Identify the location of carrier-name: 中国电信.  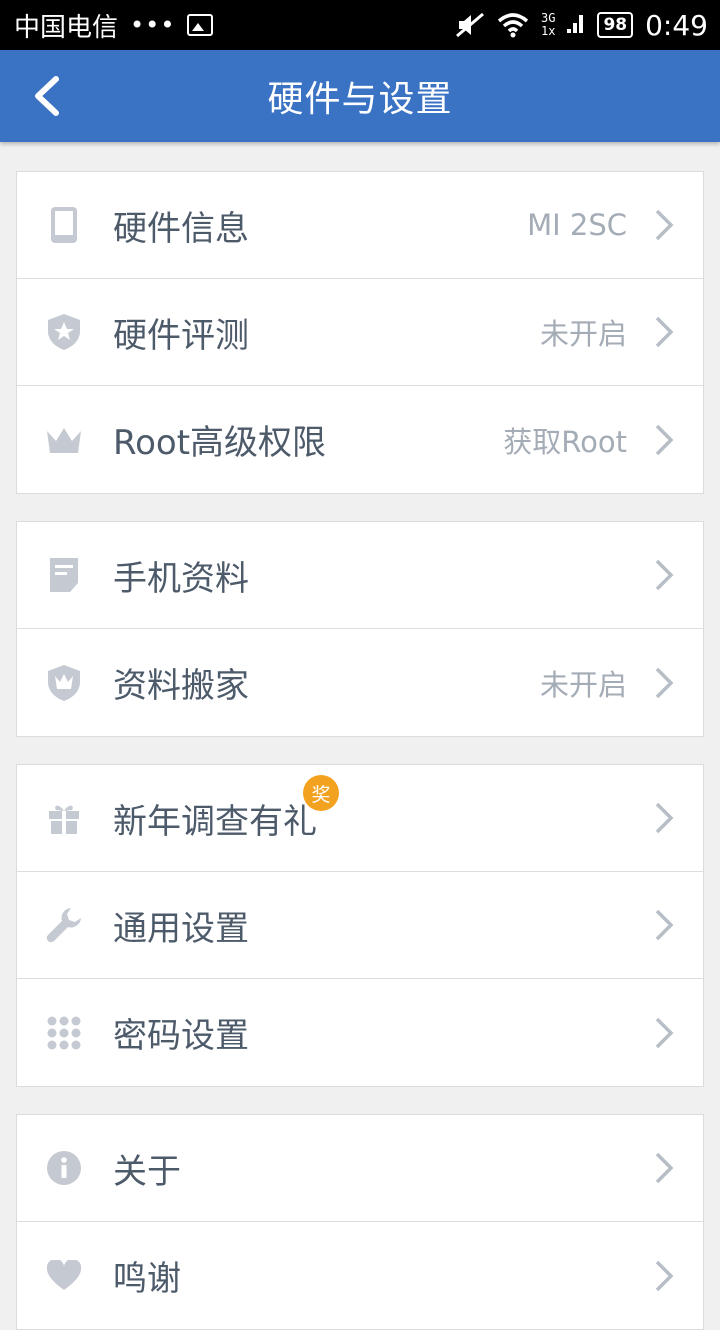
(66, 27).